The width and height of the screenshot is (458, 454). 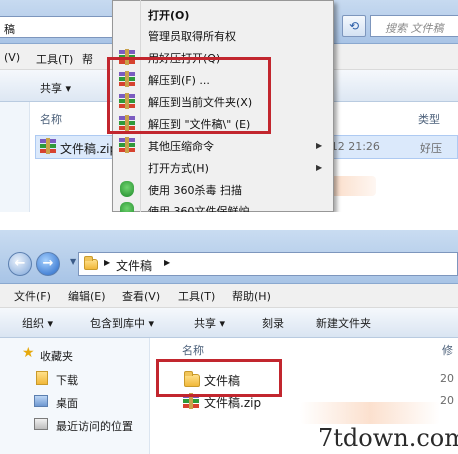 I want to click on ctx-360-scan: 使用 360杀毒 扫描, so click(x=195, y=190).